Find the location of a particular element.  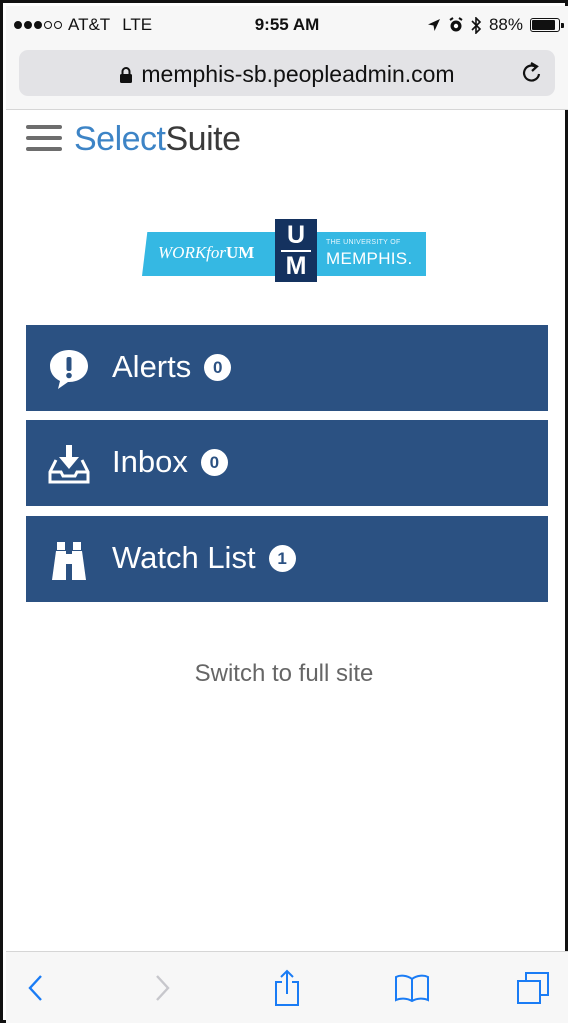

menu-tile-watch-list: Watch List 1 is located at coordinates (287, 559).